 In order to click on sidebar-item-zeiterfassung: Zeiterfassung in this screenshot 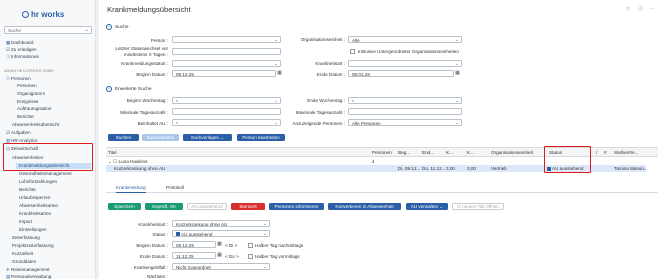, I will do `click(26, 237)`.